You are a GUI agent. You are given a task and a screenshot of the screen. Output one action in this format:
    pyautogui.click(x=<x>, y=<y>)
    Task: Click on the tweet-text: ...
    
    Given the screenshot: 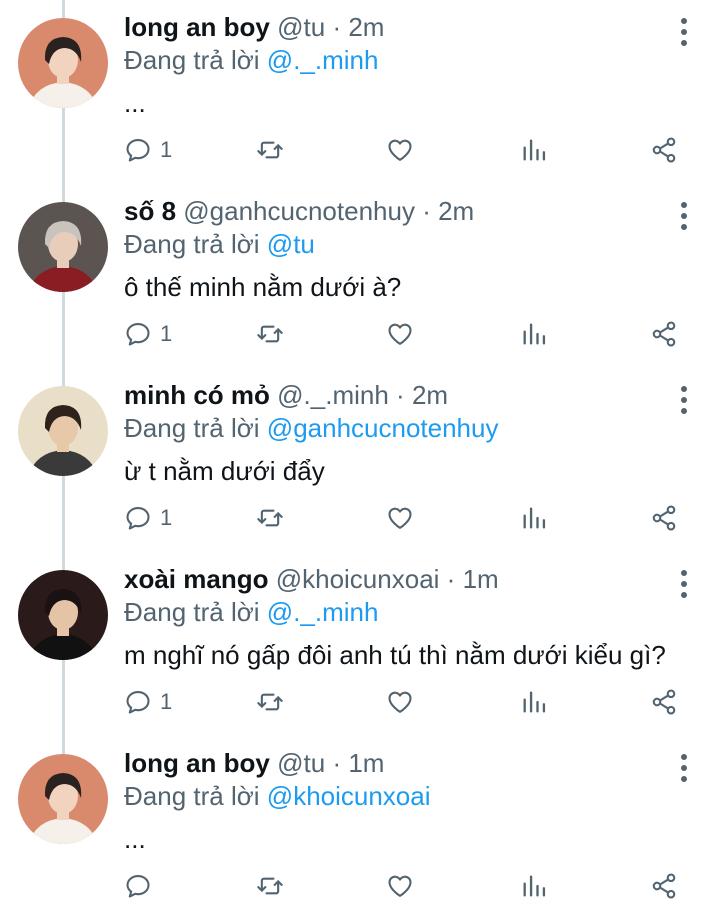 What is the action you would take?
    pyautogui.click(x=135, y=103)
    